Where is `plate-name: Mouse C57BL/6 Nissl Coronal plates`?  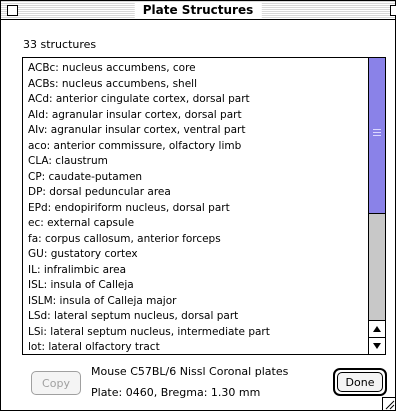
plate-name: Mouse C57BL/6 Nissl Coronal plates is located at coordinates (190, 371).